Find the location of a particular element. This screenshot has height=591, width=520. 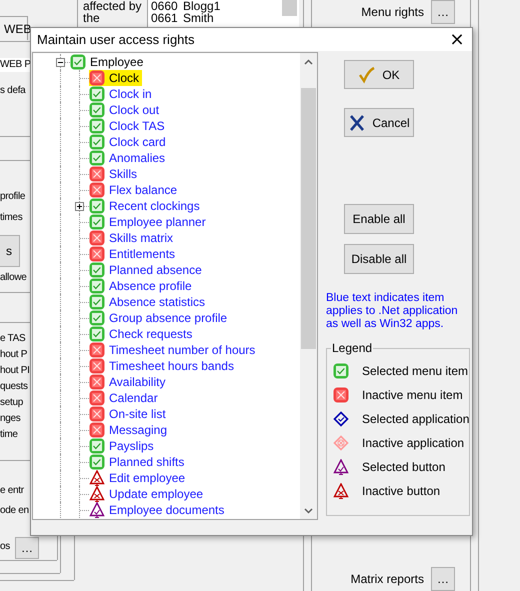

tree-item: Update employee is located at coordinates (147, 494).